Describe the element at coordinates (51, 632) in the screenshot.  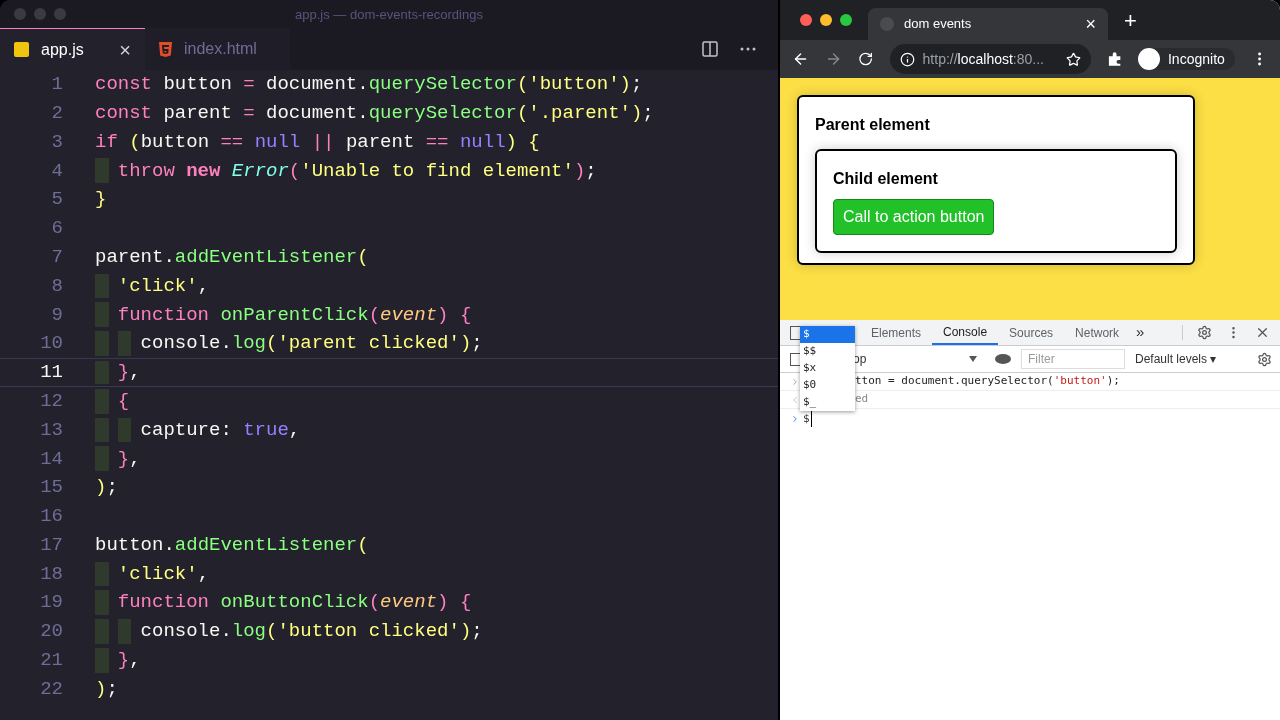
I see `line-number: 20` at that location.